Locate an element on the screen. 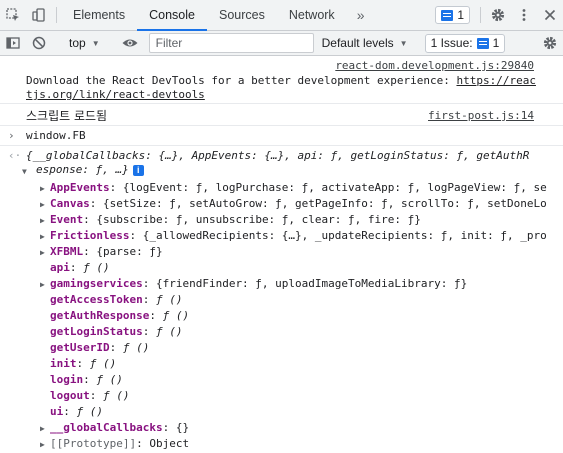 The height and width of the screenshot is (453, 563). property-key: login is located at coordinates (67, 379).